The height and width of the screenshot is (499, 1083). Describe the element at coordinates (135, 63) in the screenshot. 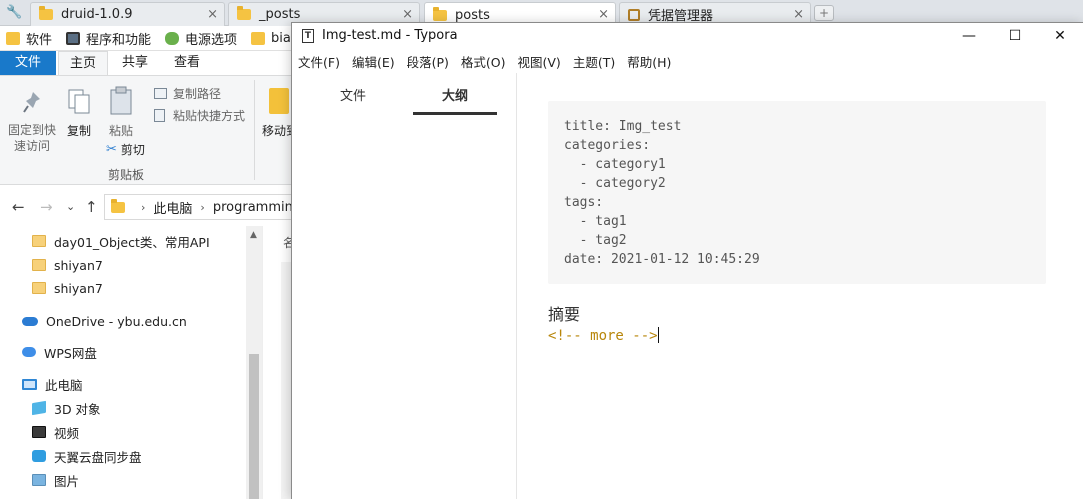

I see `ribbon-tab-share: 共享` at that location.